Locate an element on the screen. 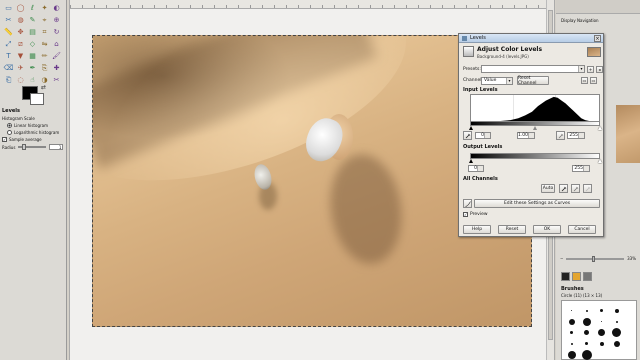 The width and height of the screenshot is (640, 360). move-icon: ✥ is located at coordinates (20, 32).